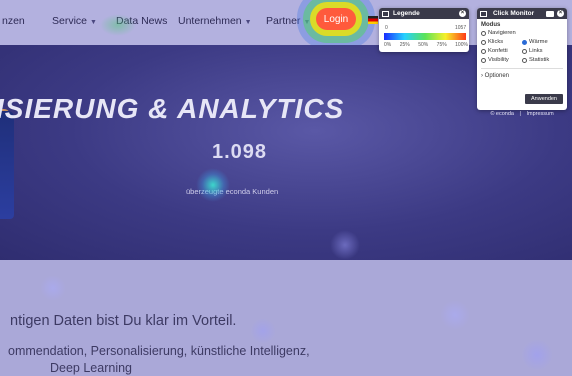 This screenshot has height=376, width=572. What do you see at coordinates (539, 114) in the screenshot?
I see `impressum-link: Impressum` at bounding box center [539, 114].